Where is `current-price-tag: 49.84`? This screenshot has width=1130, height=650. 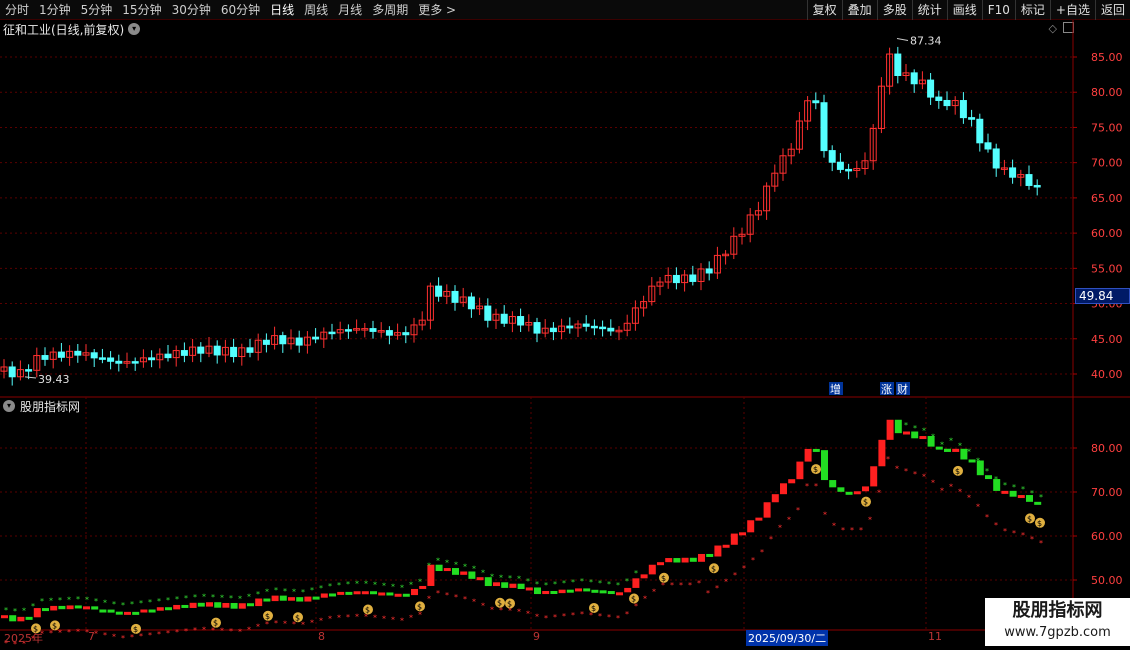 current-price-tag: 49.84 is located at coordinates (1102, 296).